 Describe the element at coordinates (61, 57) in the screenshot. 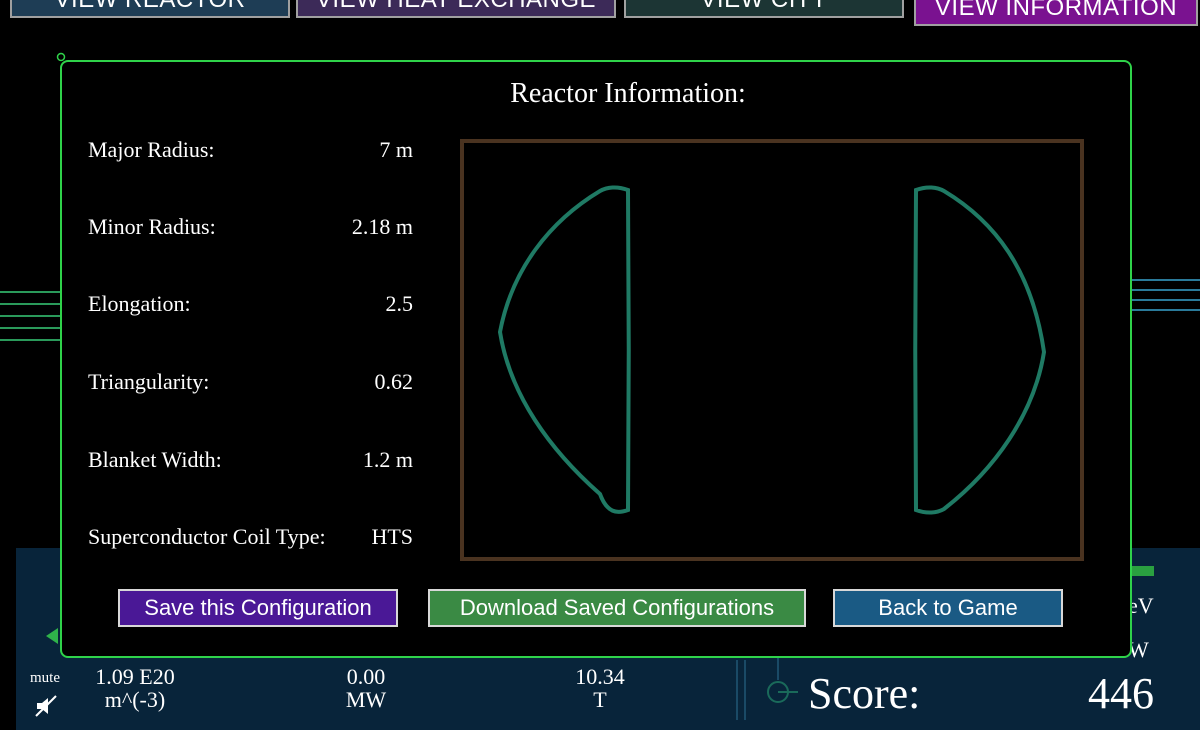

I see `dialog-handle-icon` at that location.